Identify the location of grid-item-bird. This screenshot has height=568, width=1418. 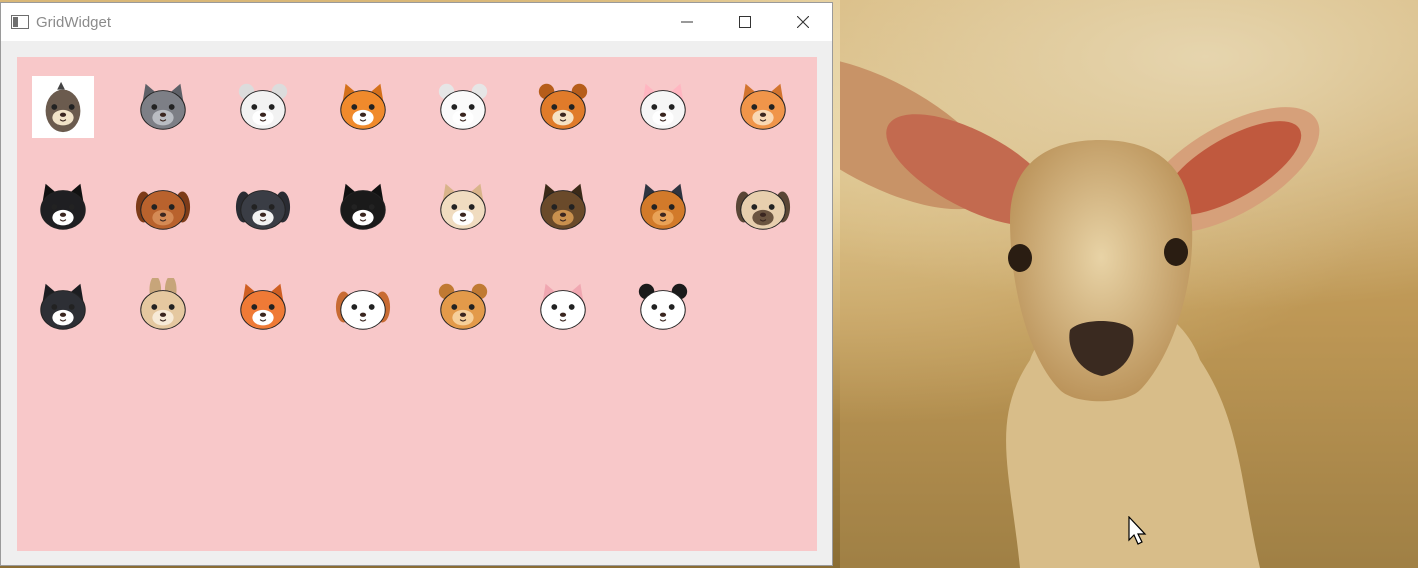
(63, 107).